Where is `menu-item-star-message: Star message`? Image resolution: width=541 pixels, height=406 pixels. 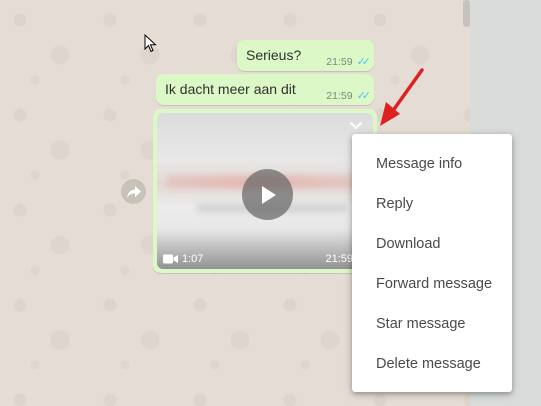
menu-item-star-message: Star message is located at coordinates (432, 324).